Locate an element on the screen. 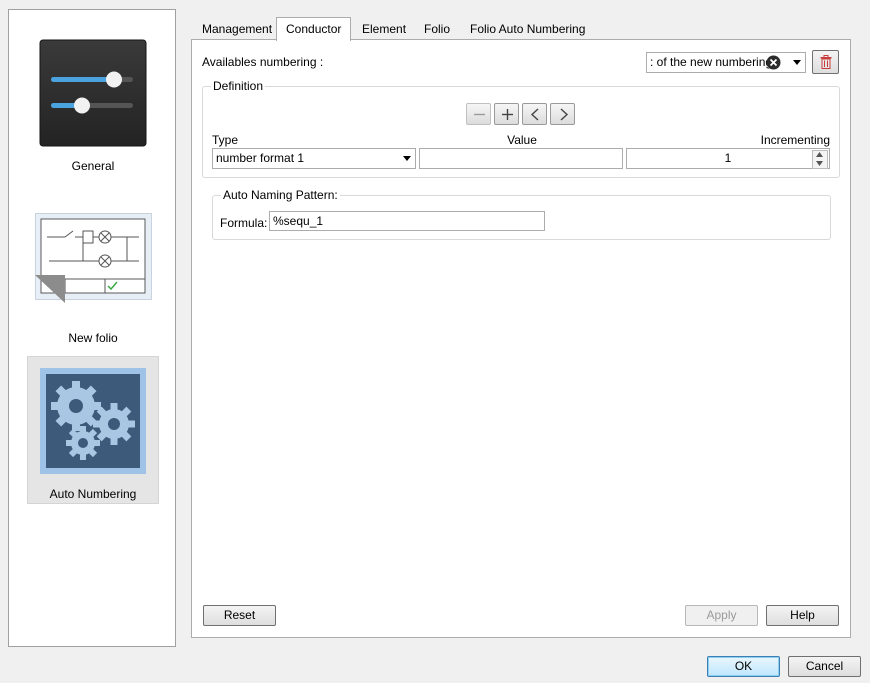 Image resolution: width=870 pixels, height=683 pixels. add-field-button is located at coordinates (506, 114).